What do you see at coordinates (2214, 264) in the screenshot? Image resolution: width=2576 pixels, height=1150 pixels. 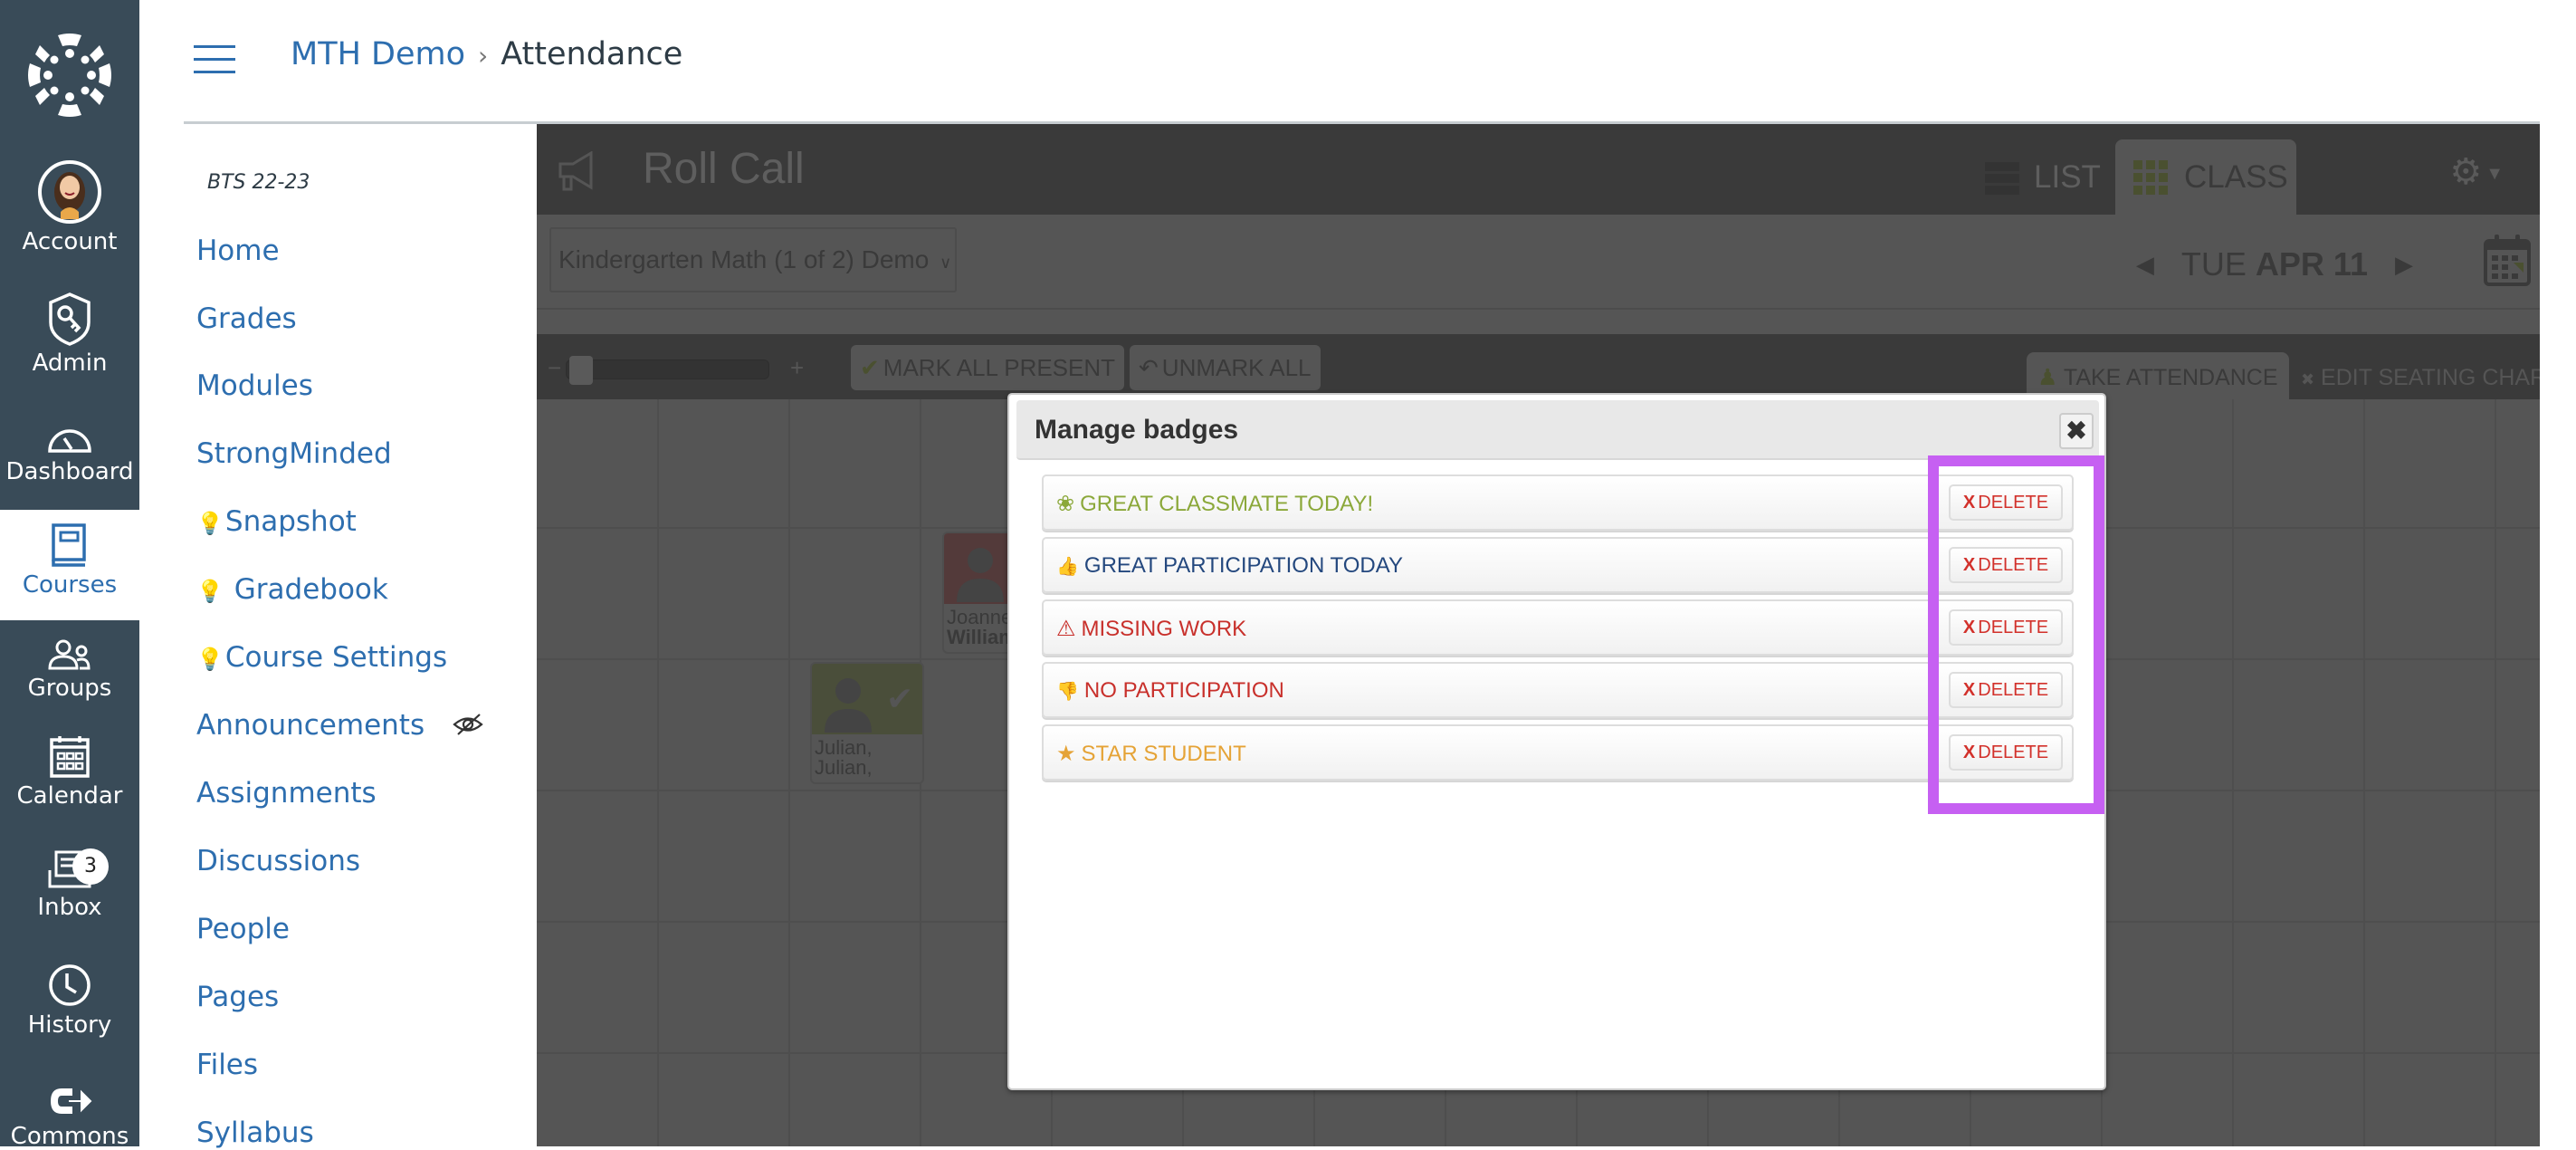 I see `date-weekday: TUE` at bounding box center [2214, 264].